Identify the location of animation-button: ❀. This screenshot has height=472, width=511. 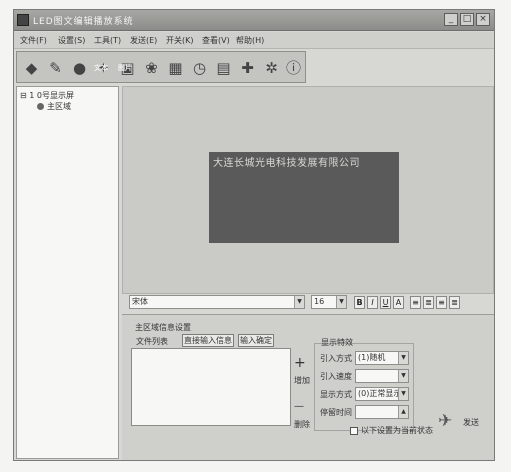
(151, 67).